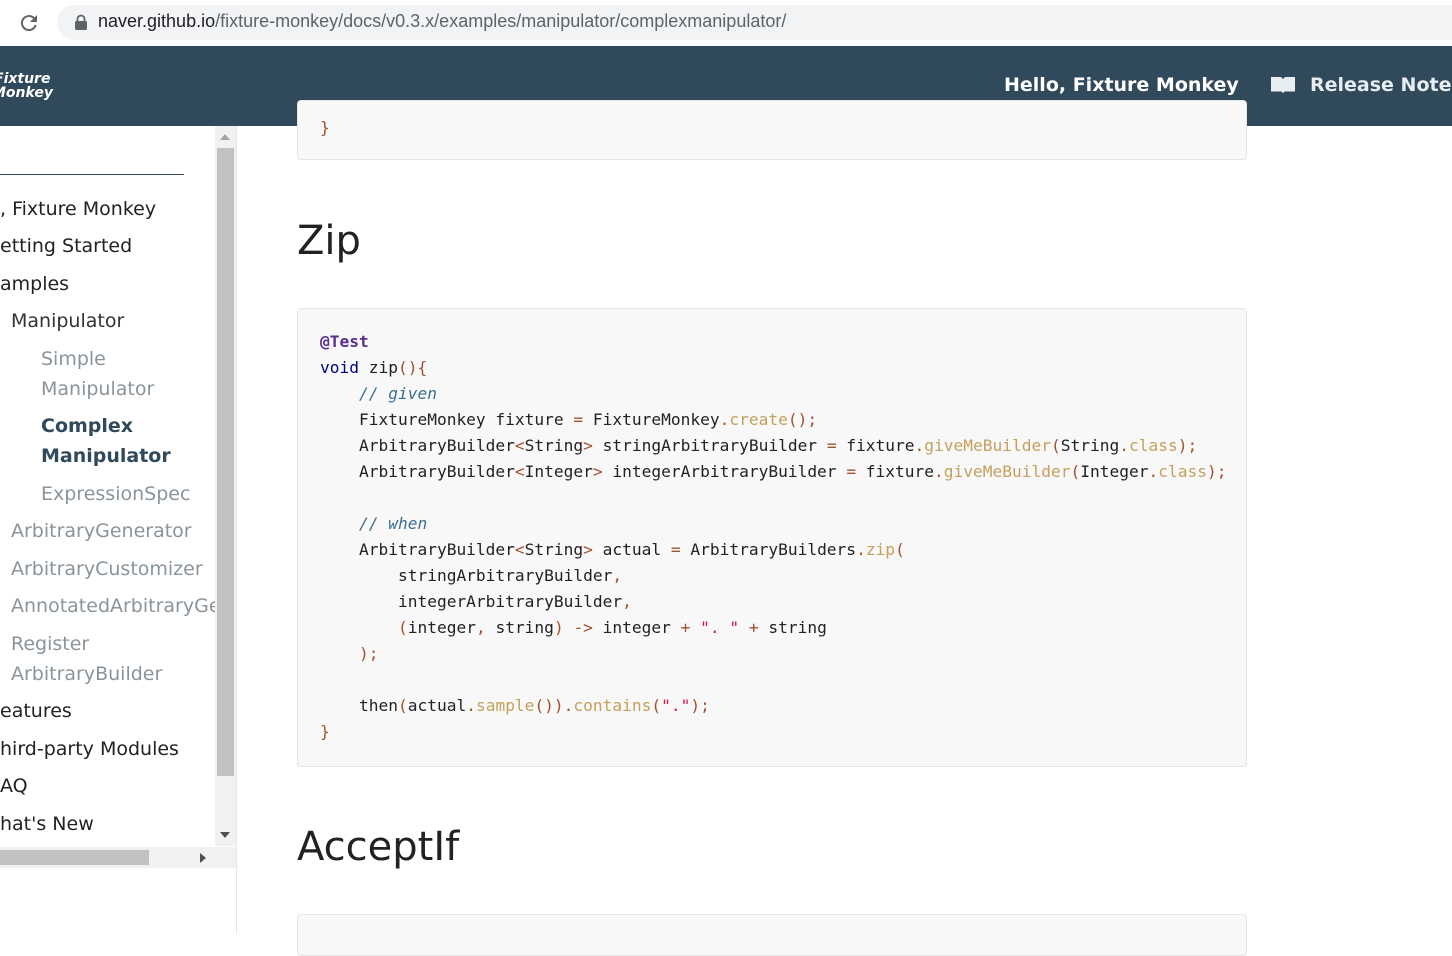 Image resolution: width=1452 pixels, height=956 pixels. I want to click on sidebar-item-hello: , Fixture Monkey, so click(78, 209).